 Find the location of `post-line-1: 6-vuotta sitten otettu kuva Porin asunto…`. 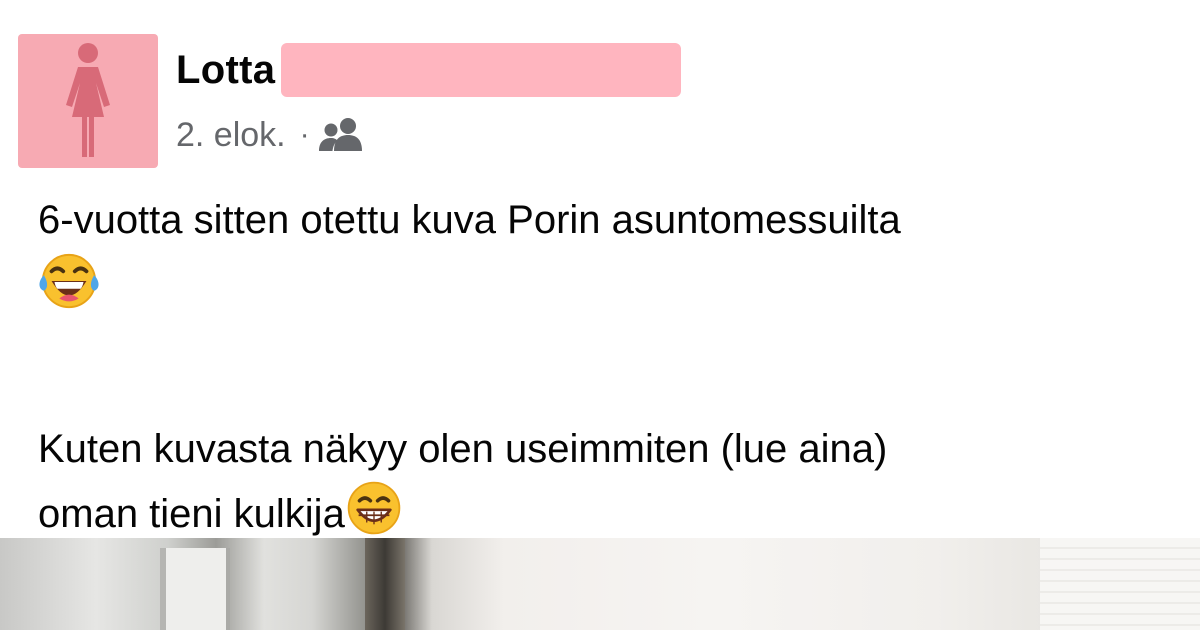

post-line-1: 6-vuotta sitten otettu kuva Porin asunto… is located at coordinates (469, 220).